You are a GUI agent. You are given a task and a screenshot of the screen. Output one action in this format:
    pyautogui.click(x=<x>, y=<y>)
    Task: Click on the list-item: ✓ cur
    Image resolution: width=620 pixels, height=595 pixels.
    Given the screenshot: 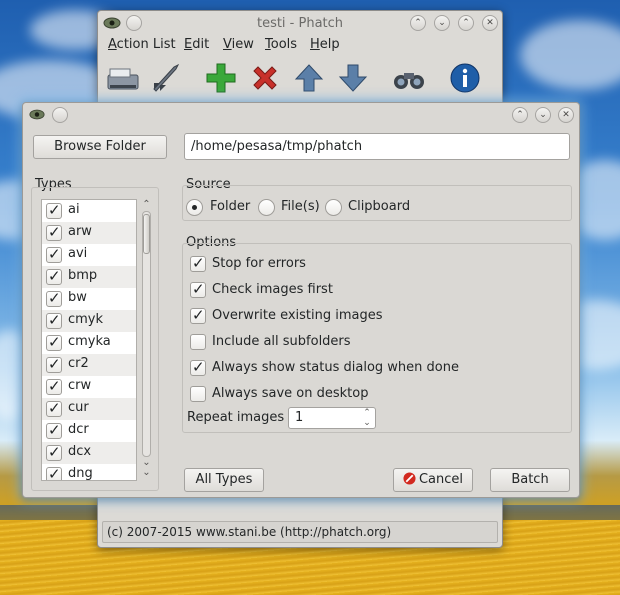 What is the action you would take?
    pyautogui.click(x=89, y=409)
    